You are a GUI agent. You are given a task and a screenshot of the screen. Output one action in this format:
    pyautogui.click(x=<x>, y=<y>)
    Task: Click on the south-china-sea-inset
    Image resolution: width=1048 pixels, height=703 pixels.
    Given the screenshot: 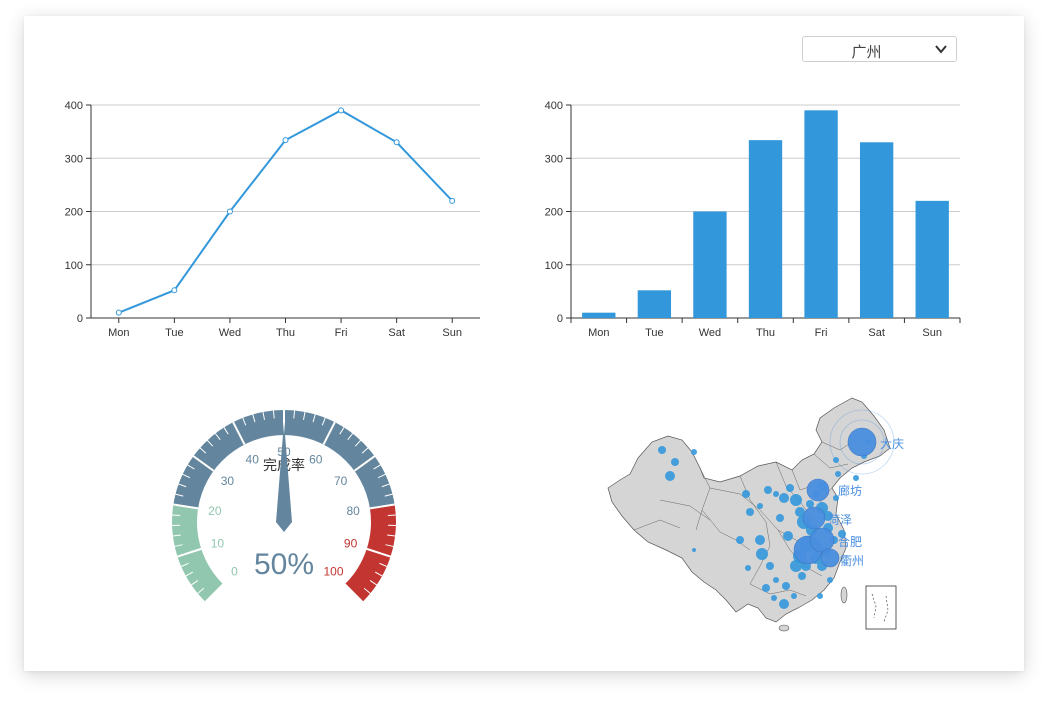 What is the action you would take?
    pyautogui.click(x=881, y=607)
    